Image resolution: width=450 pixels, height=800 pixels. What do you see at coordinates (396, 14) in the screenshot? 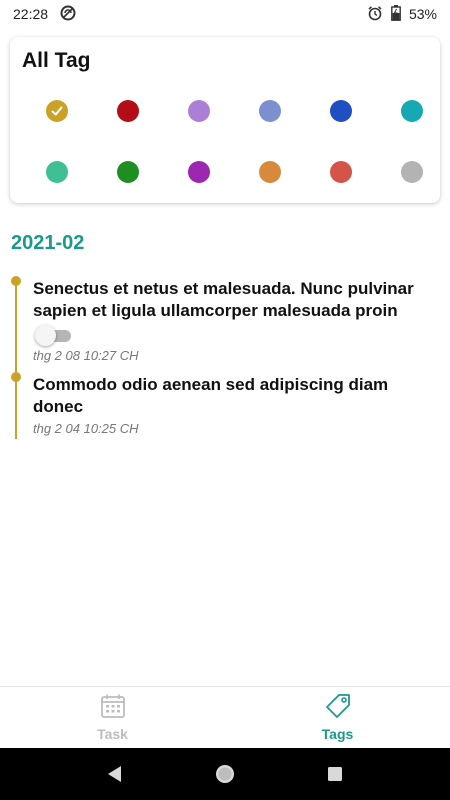
I see `battery-icon` at bounding box center [396, 14].